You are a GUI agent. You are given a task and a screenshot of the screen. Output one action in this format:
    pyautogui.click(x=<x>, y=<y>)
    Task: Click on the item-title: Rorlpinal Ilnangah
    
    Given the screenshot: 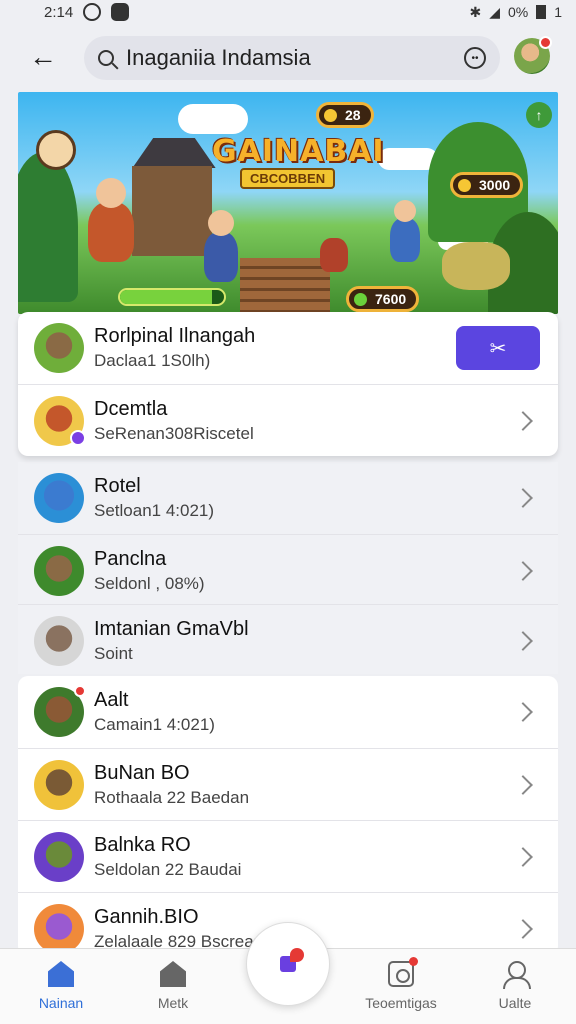 What is the action you would take?
    pyautogui.click(x=175, y=336)
    